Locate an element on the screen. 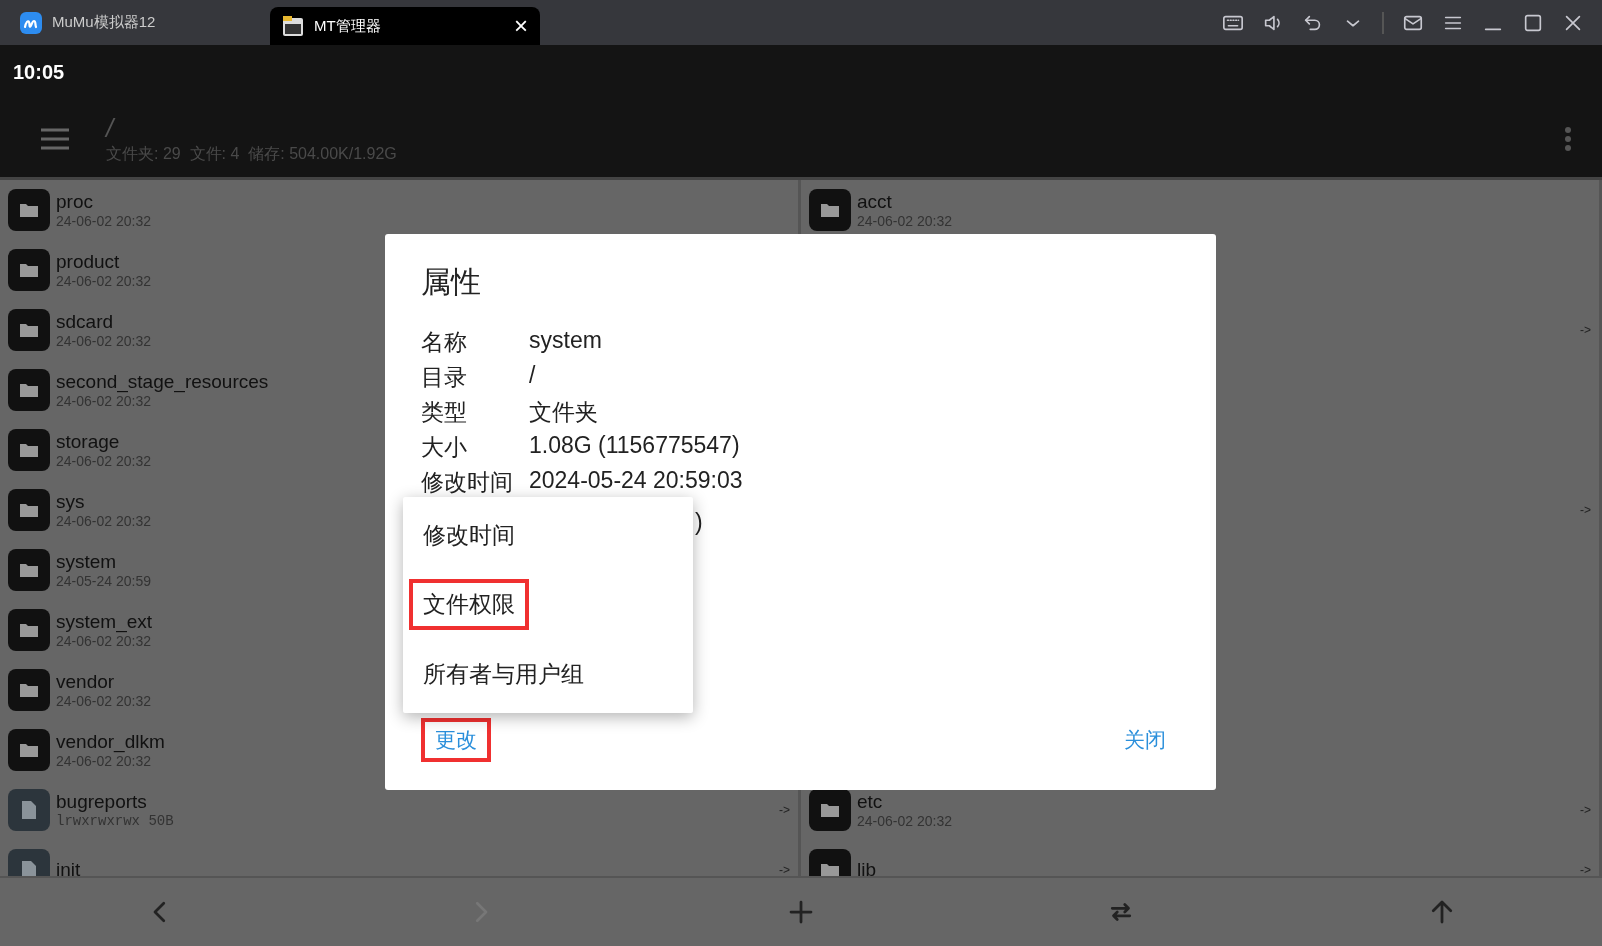  file-name: vendor is located at coordinates (85, 682).